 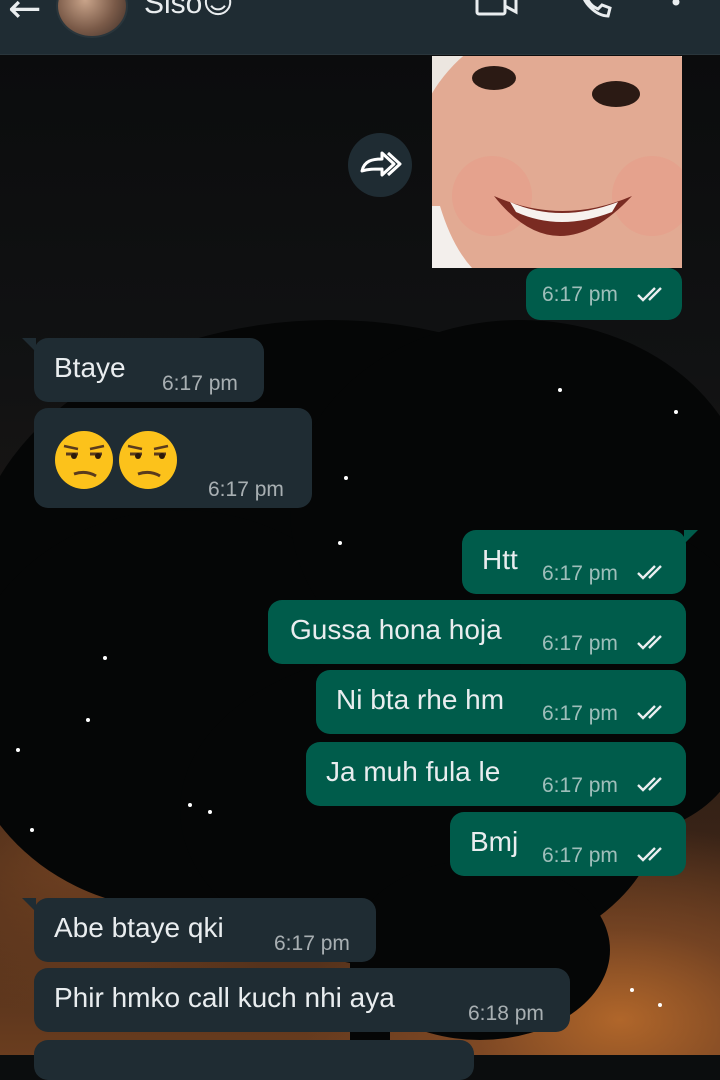 I want to click on bubble-tail, so click(x=691, y=537).